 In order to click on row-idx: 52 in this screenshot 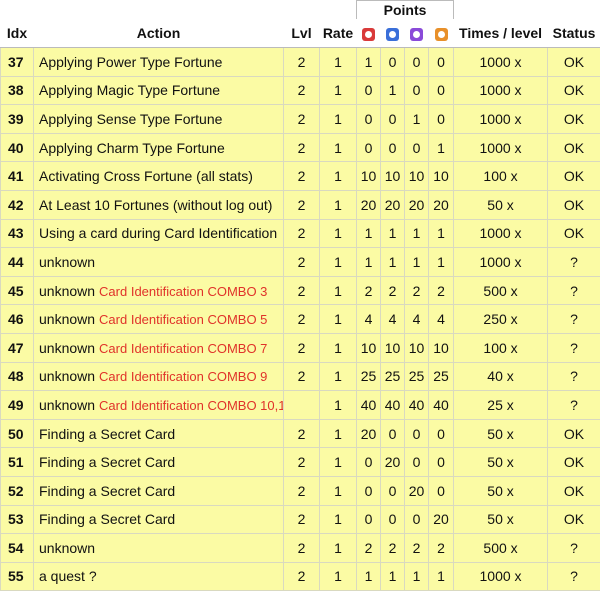, I will do `click(17, 490)`.